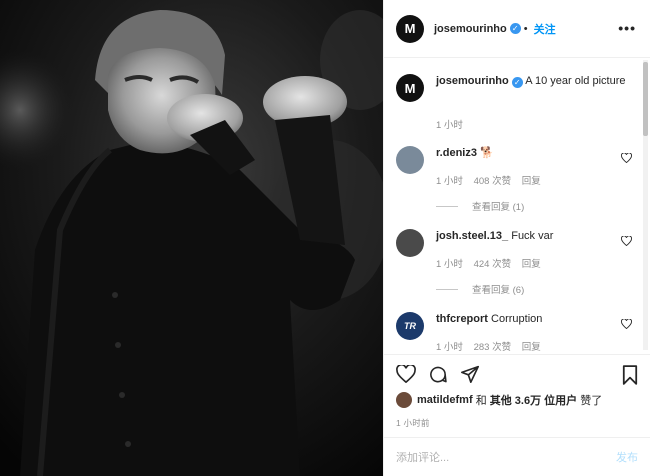  I want to click on comment-username: r.deniz3, so click(456, 153).